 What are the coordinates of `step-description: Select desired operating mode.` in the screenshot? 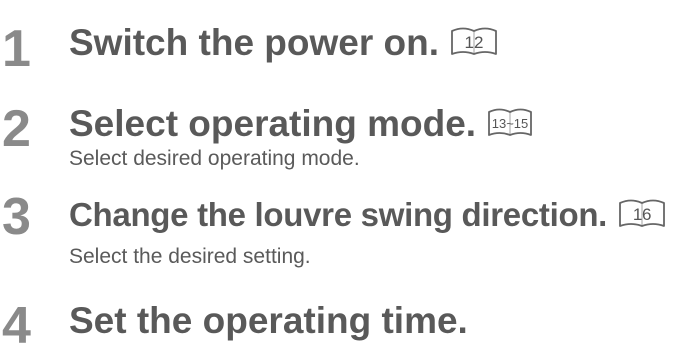 It's located at (214, 158).